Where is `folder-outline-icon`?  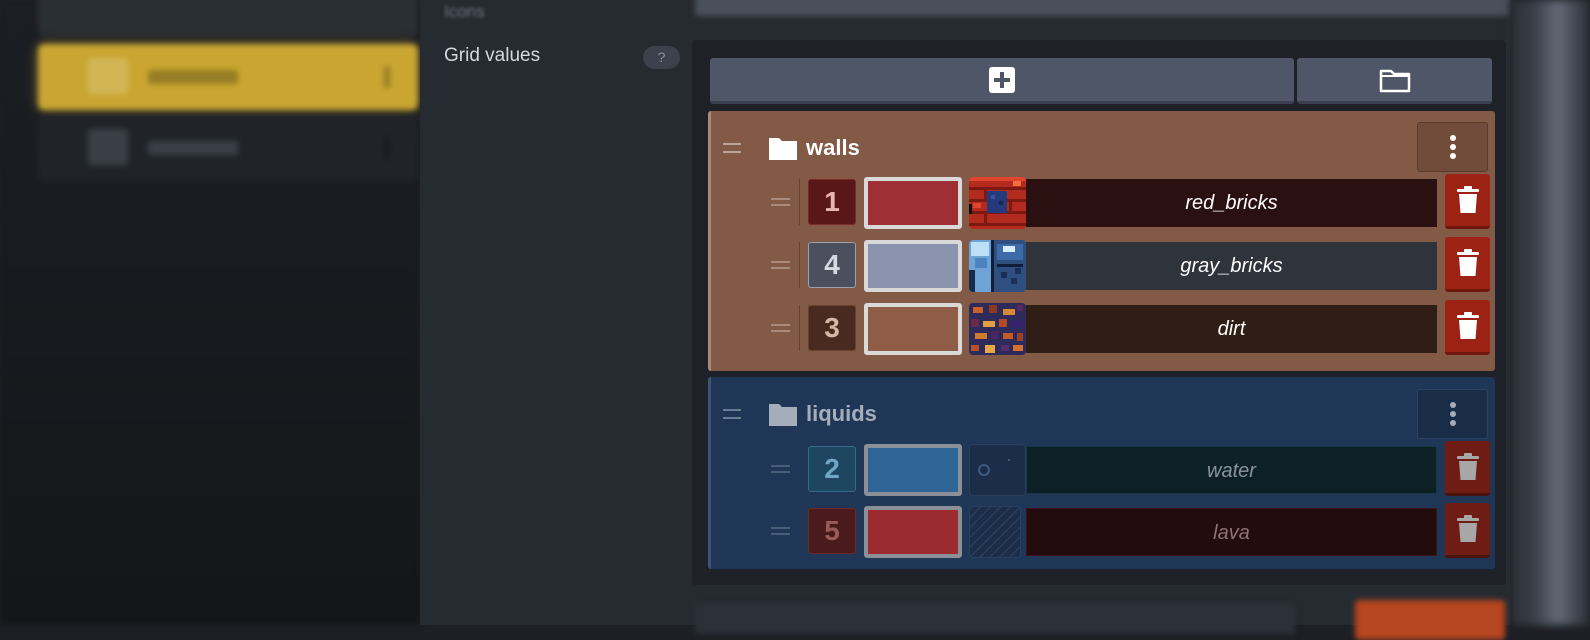 folder-outline-icon is located at coordinates (1394, 80).